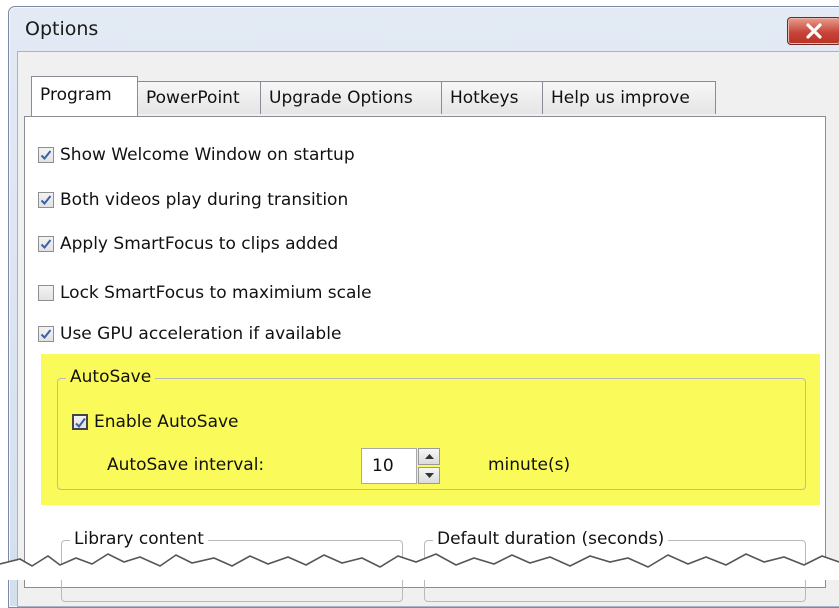 The height and width of the screenshot is (608, 839). I want to click on checkbox-label: Lock SmartFocus to maximium scale, so click(216, 293).